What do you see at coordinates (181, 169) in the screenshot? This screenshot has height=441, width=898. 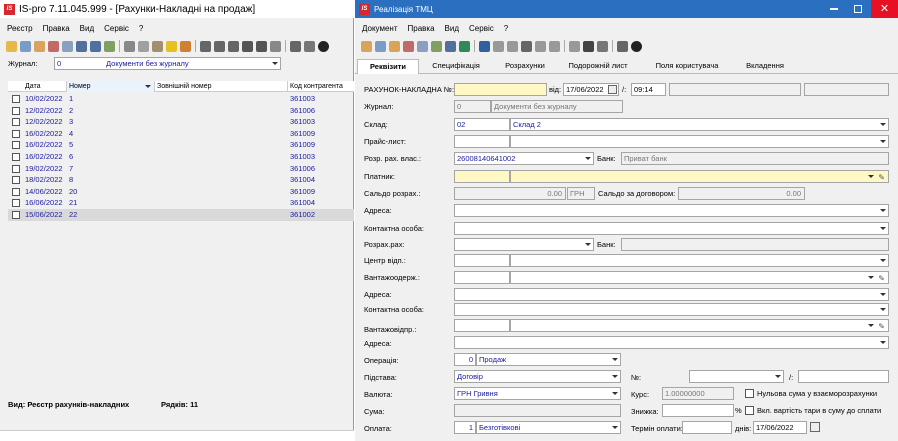 I see `table-row: 19/02/2022 7 361006` at bounding box center [181, 169].